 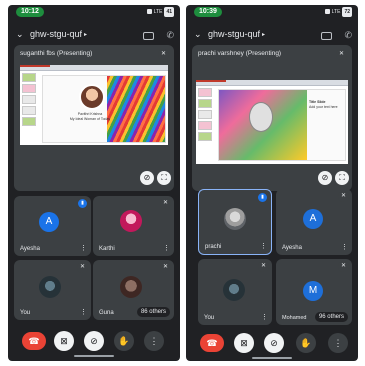 What do you see at coordinates (272, 83) in the screenshot?
I see `slide-toolbar` at bounding box center [272, 83].